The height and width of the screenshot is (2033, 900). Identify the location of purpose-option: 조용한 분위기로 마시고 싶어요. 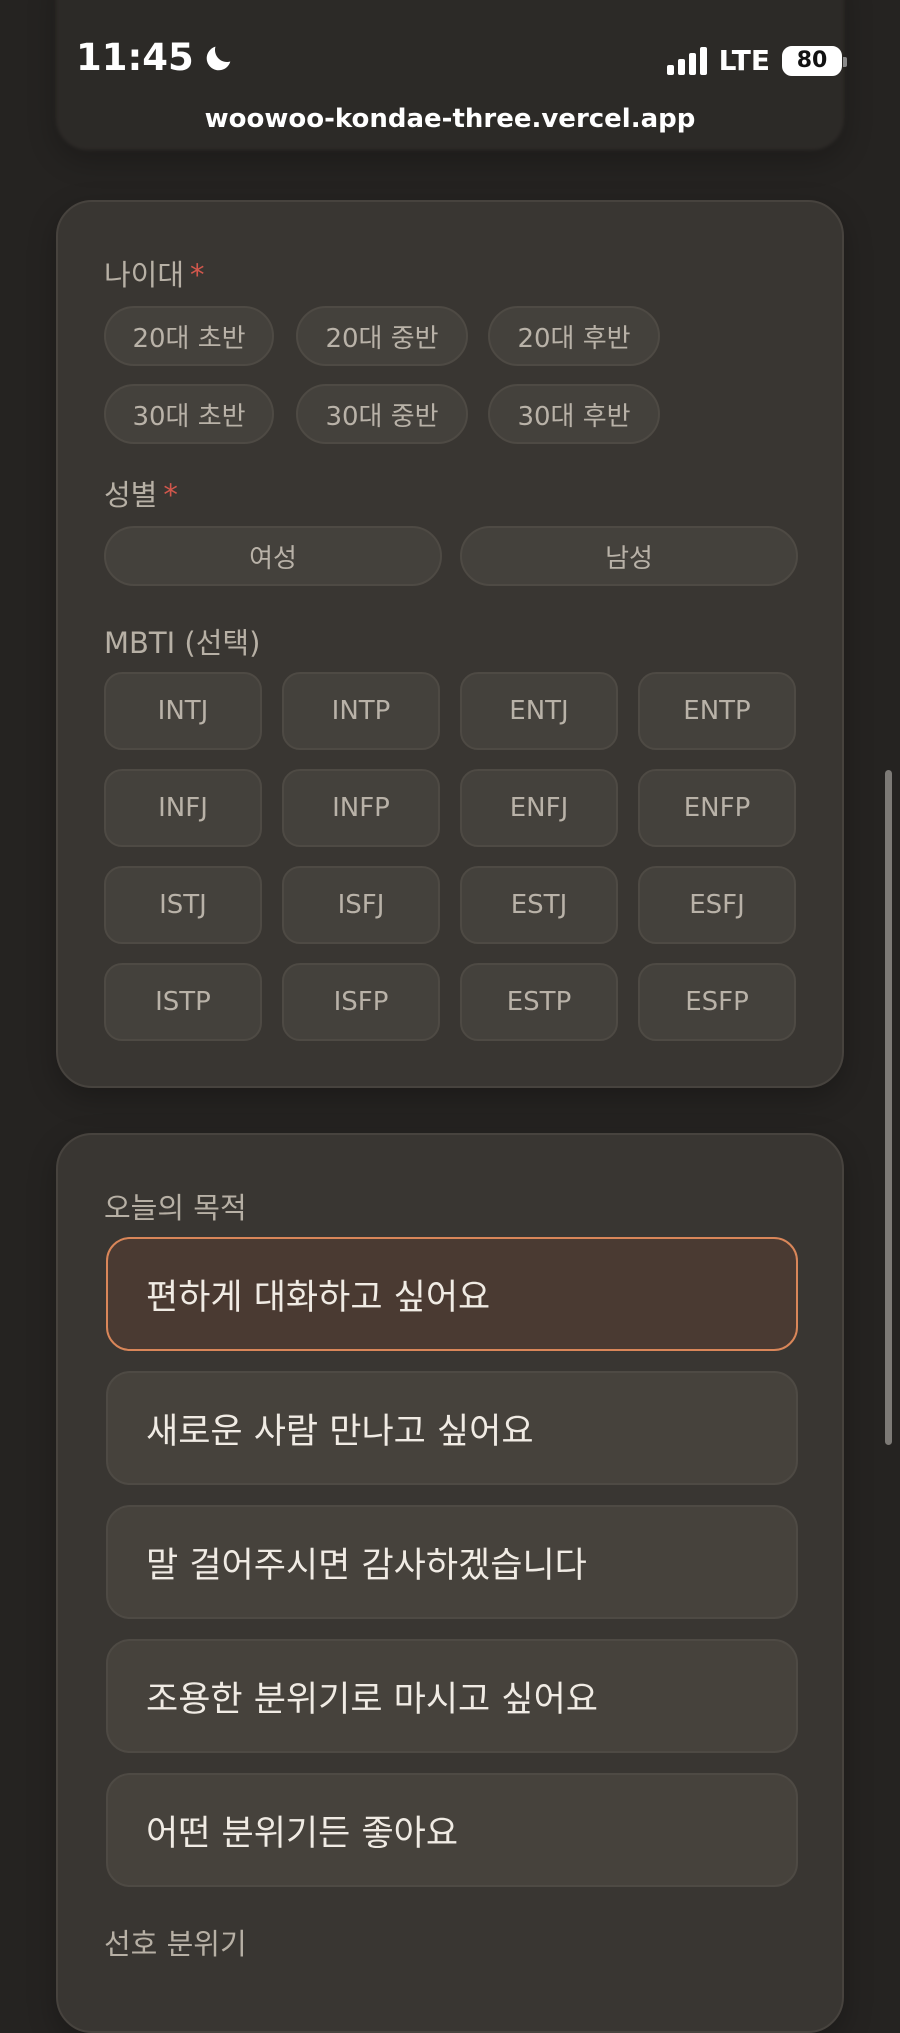
(452, 1696).